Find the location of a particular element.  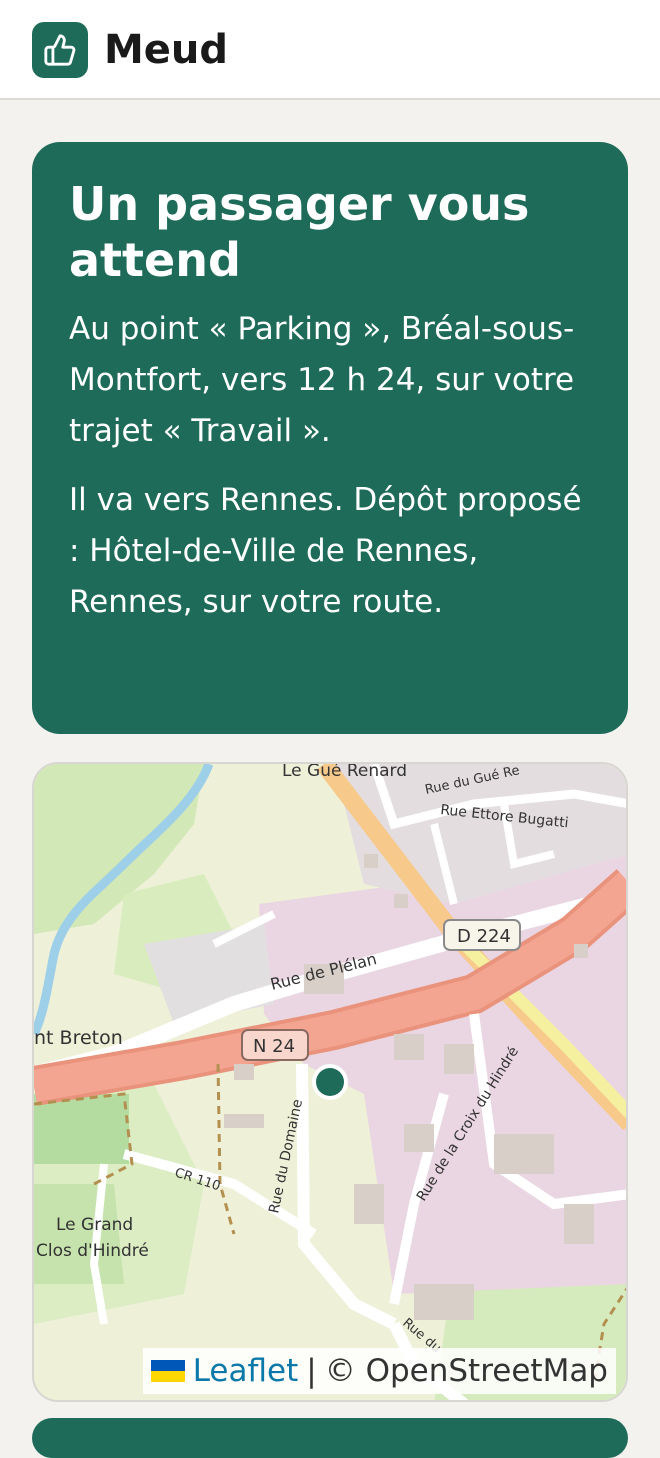

app-logo is located at coordinates (60, 50).